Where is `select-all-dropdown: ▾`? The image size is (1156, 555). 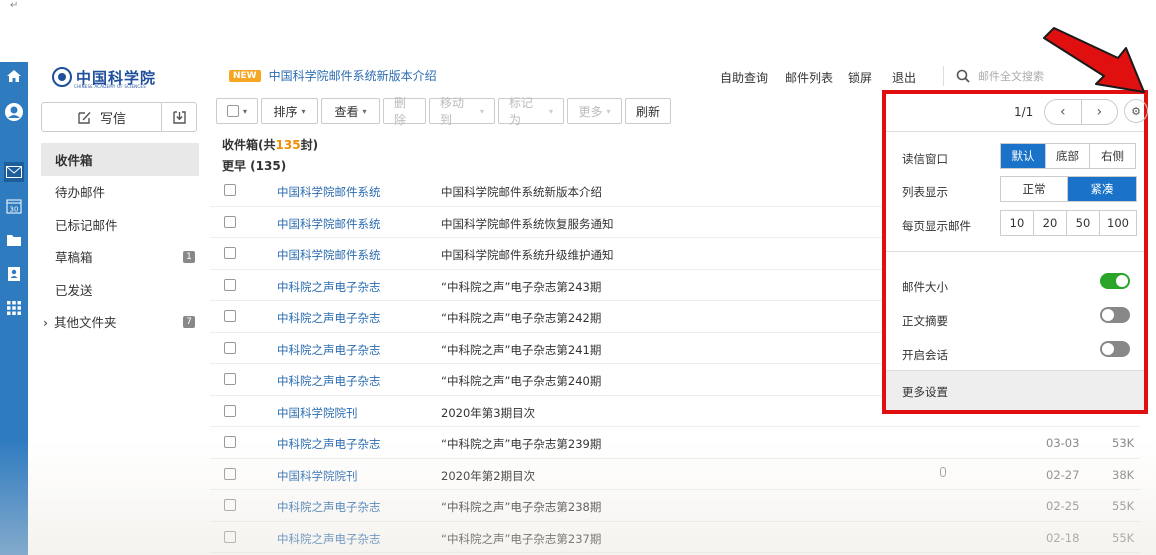
select-all-dropdown: ▾ is located at coordinates (237, 111).